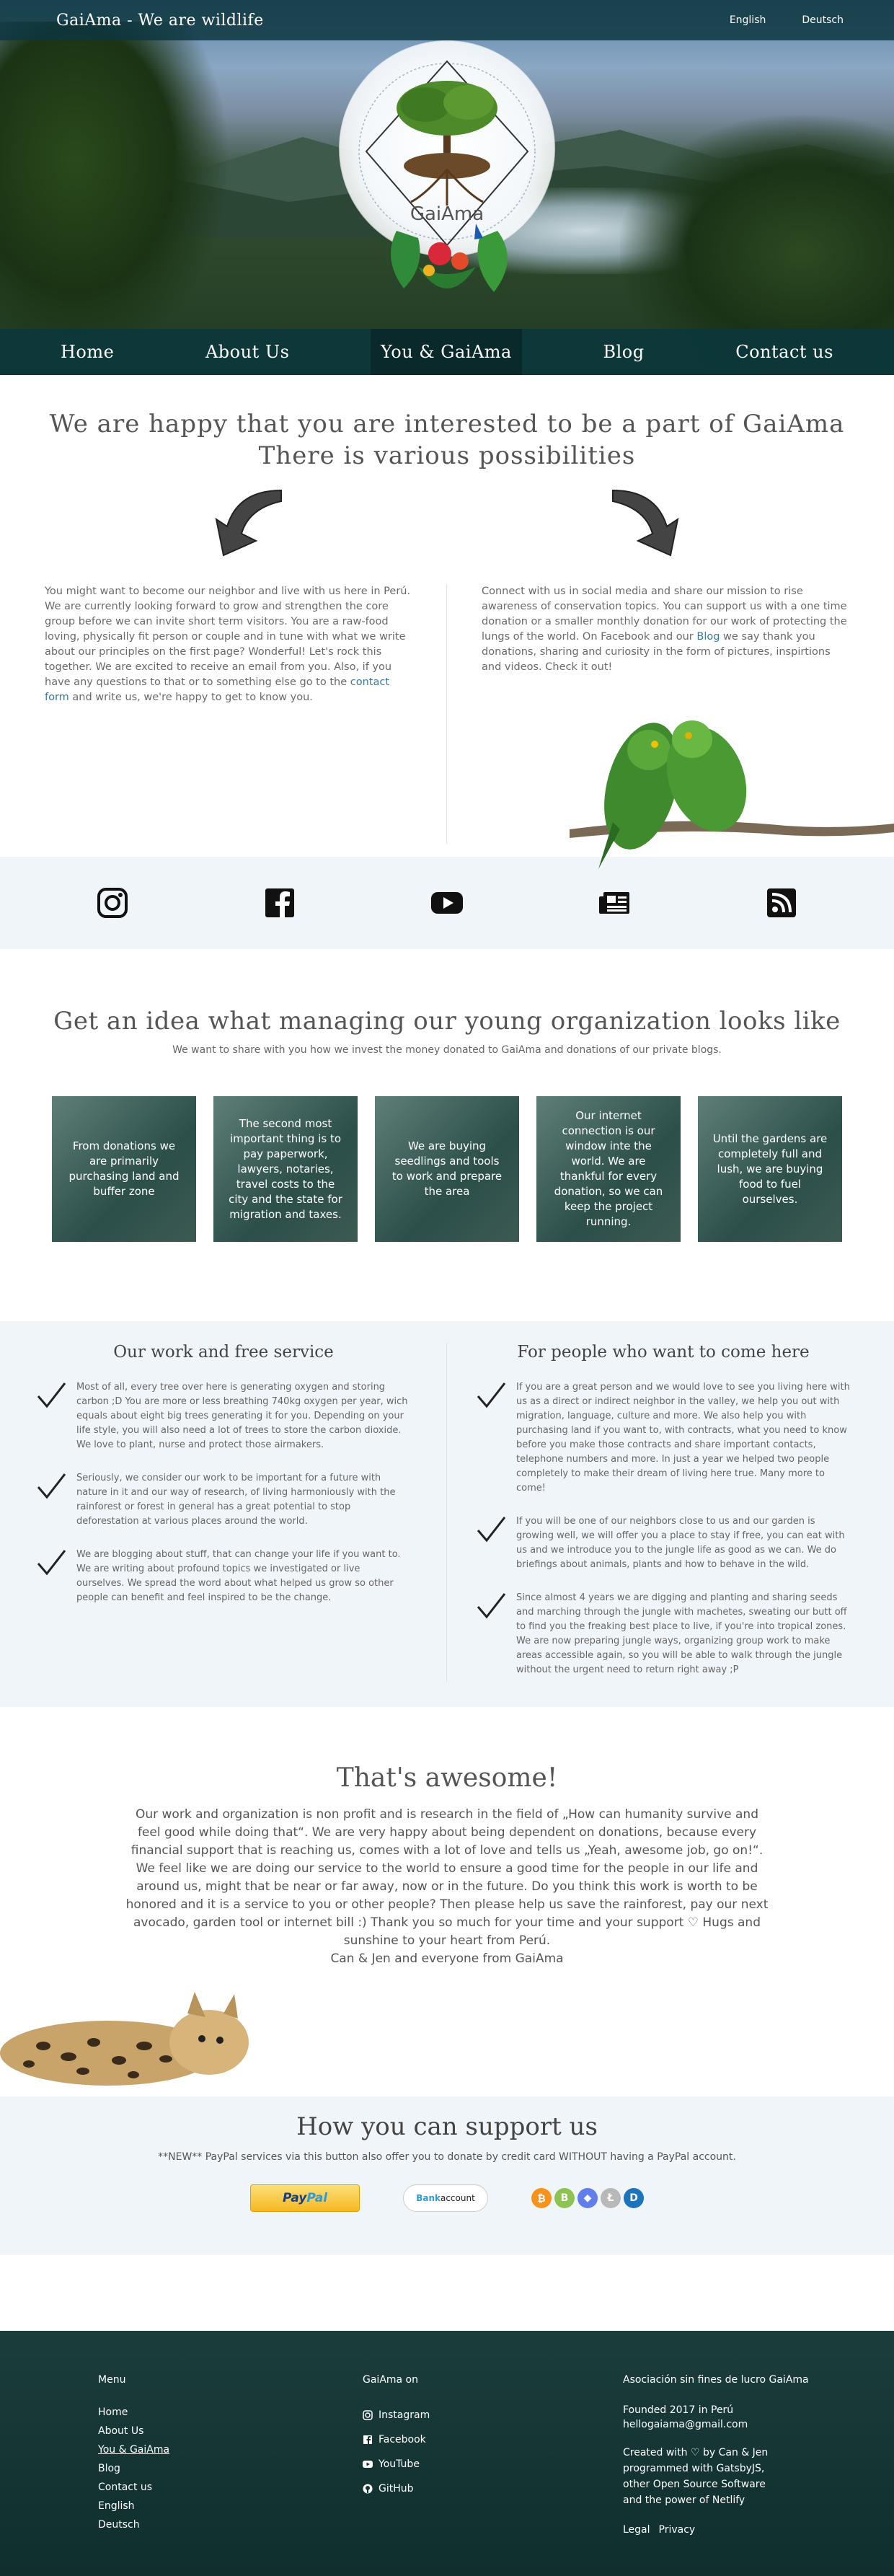 This screenshot has width=894, height=2576. I want to click on nav-you-and-gaiama: You & GaiAma, so click(447, 352).